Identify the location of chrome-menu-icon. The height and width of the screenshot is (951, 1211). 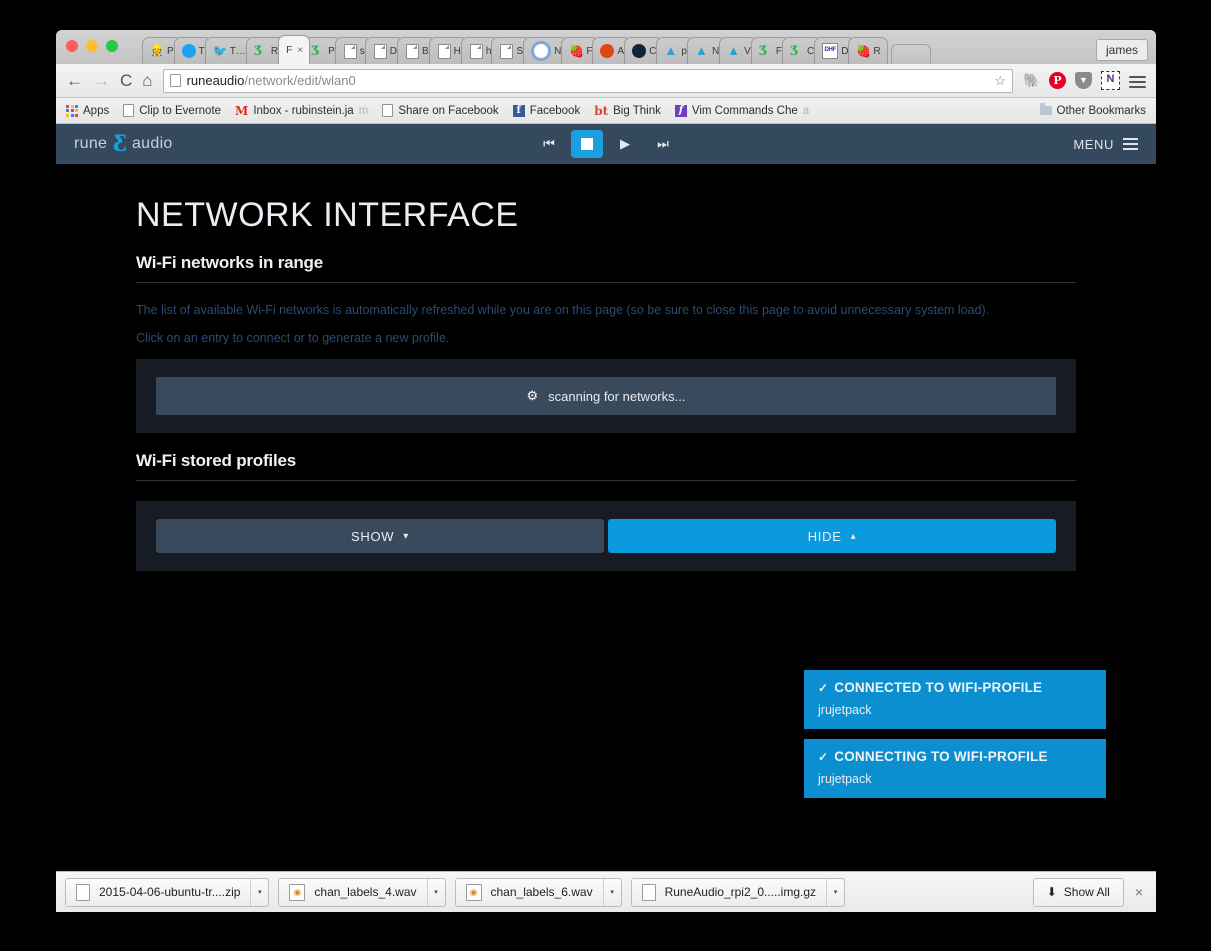
(1137, 80).